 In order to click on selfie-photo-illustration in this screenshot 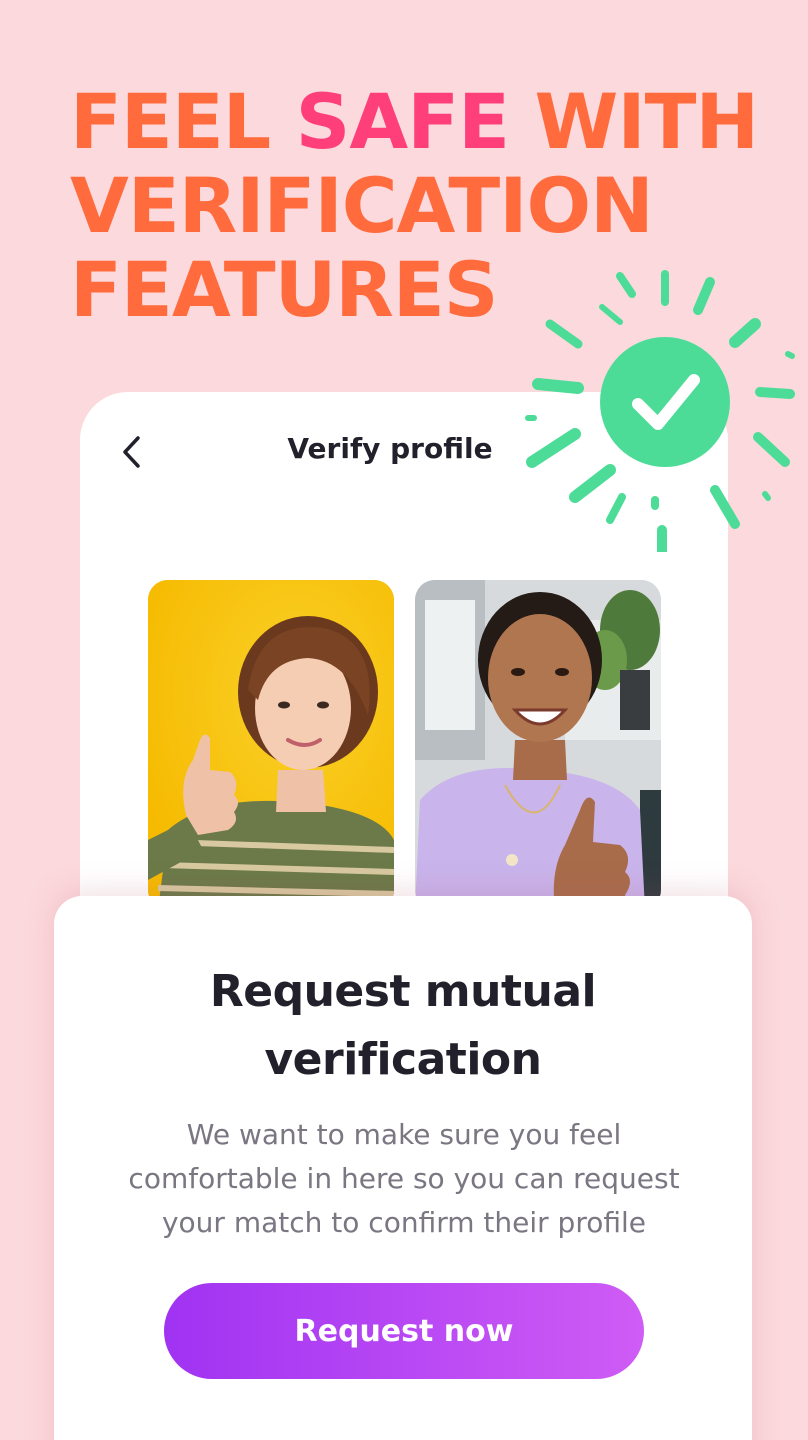, I will do `click(538, 745)`.